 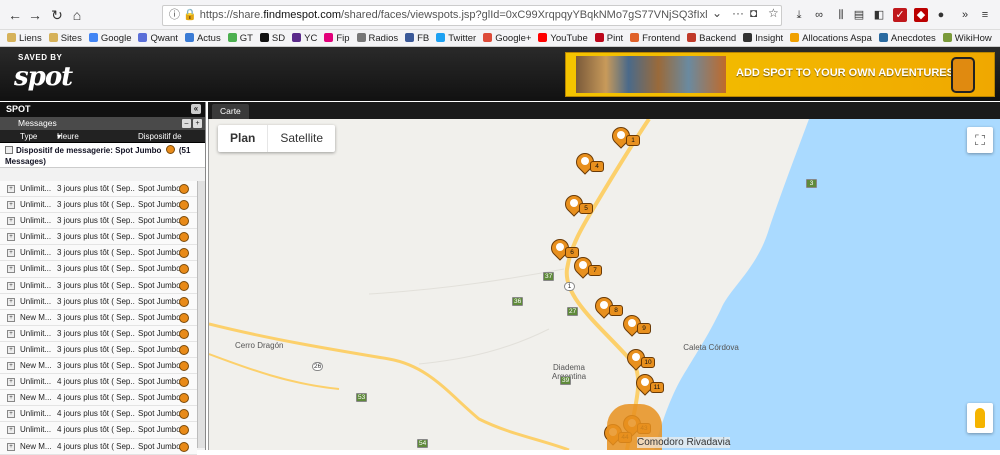 I want to click on minimize-icon: –, so click(x=186, y=123).